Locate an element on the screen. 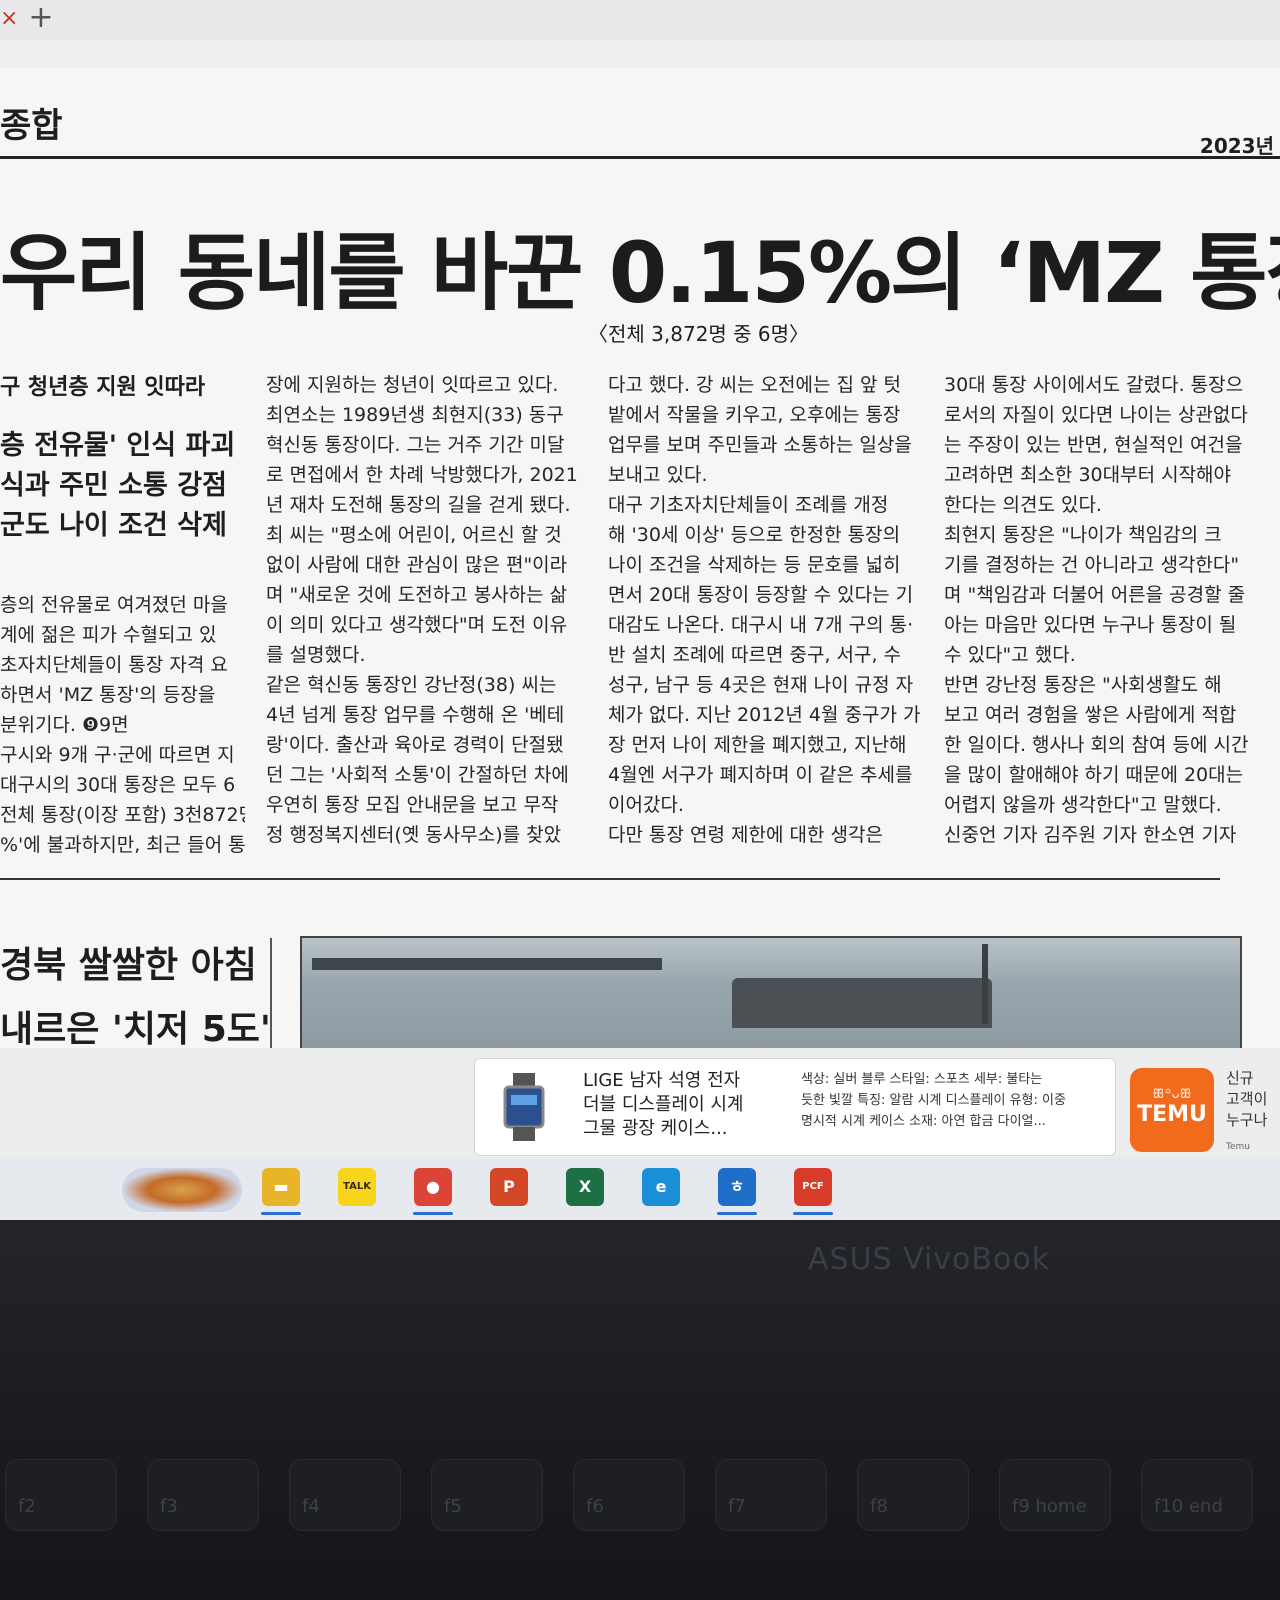  article-line: 년 재차 도전해 통장의 길을 걷게 됐다. is located at coordinates (418, 505).